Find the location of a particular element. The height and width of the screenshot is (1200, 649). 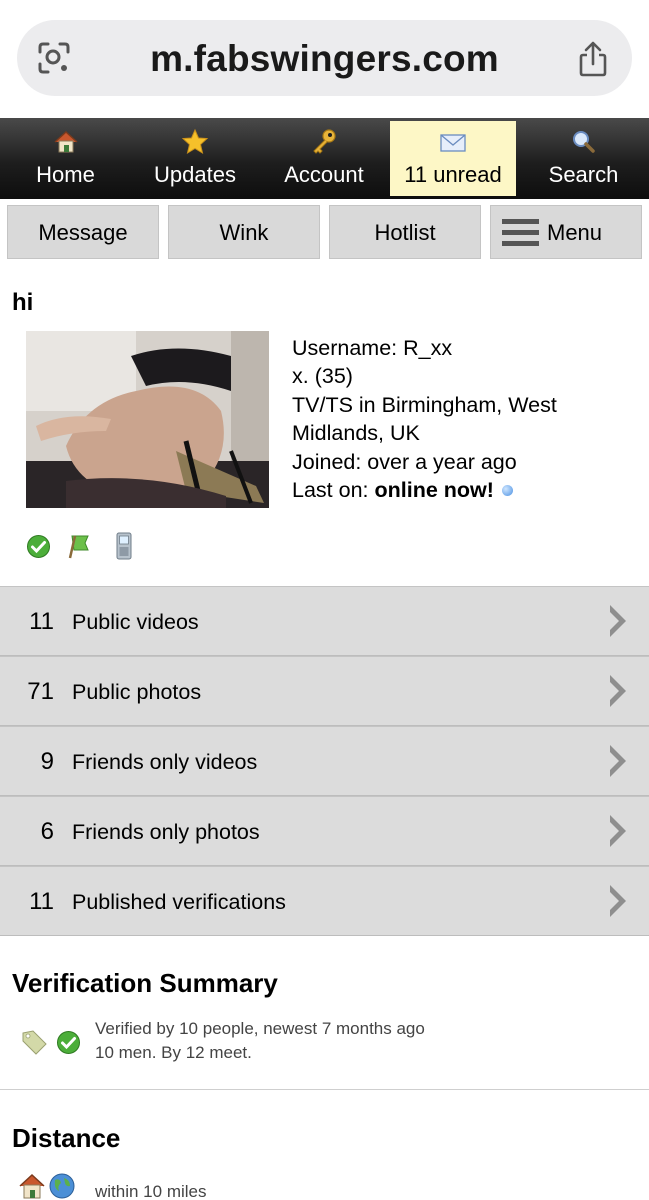

media-count: 71 is located at coordinates (40, 691).